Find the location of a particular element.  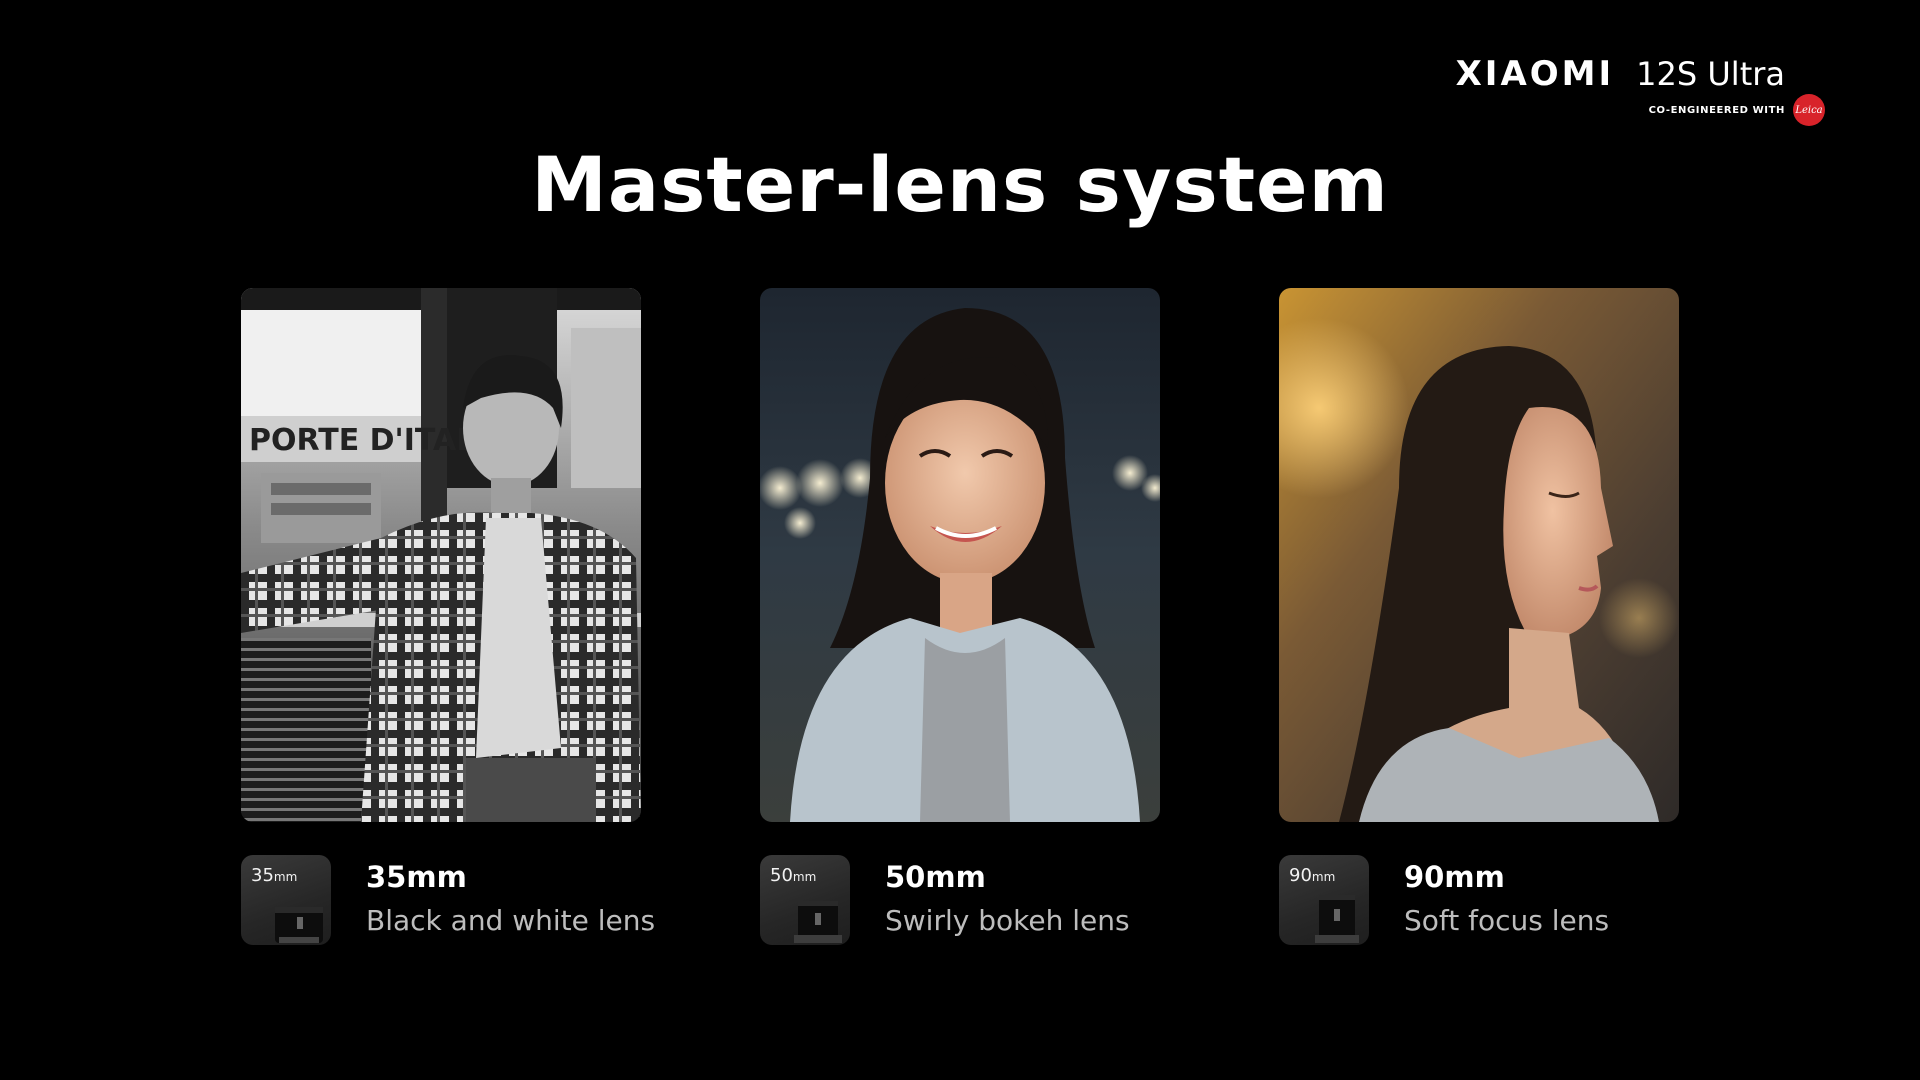

photo-bokeh-image is located at coordinates (960, 555).